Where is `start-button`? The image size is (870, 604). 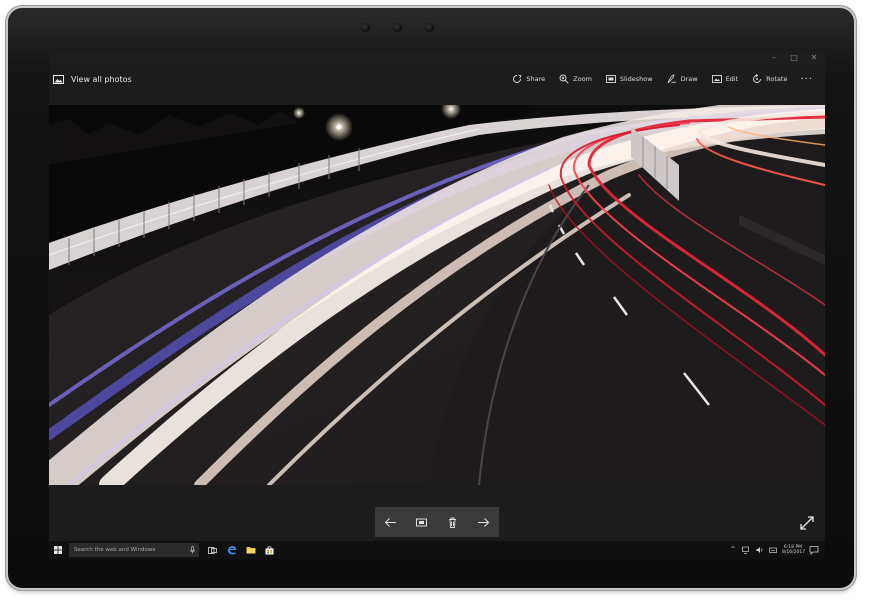
start-button is located at coordinates (58, 550).